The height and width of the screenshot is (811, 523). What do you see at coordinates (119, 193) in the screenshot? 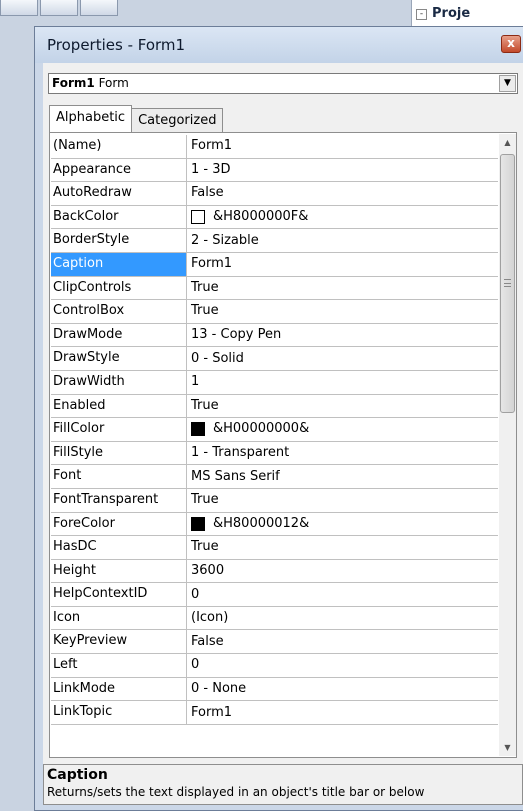
I see `property-name: AutoRedraw` at bounding box center [119, 193].